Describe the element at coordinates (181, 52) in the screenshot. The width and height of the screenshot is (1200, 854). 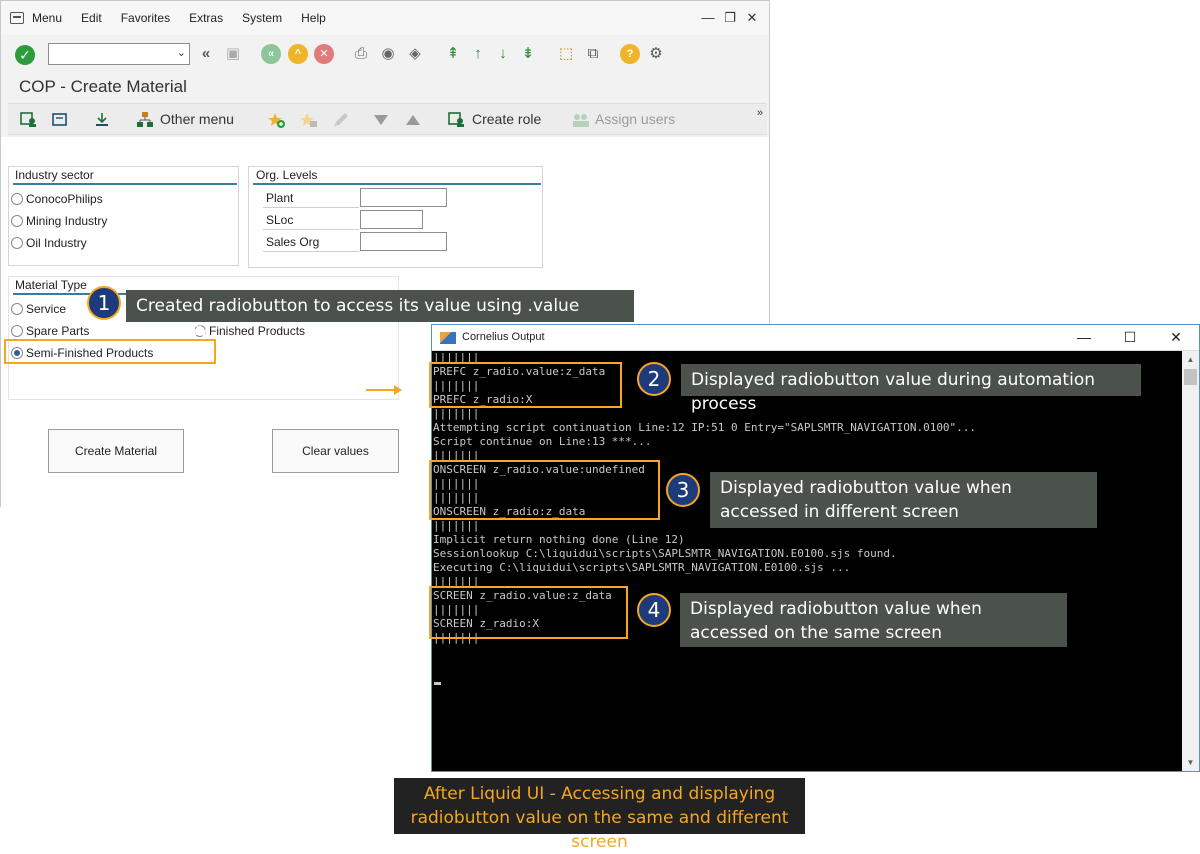
I see `chevron-down-icon: ⌄` at that location.